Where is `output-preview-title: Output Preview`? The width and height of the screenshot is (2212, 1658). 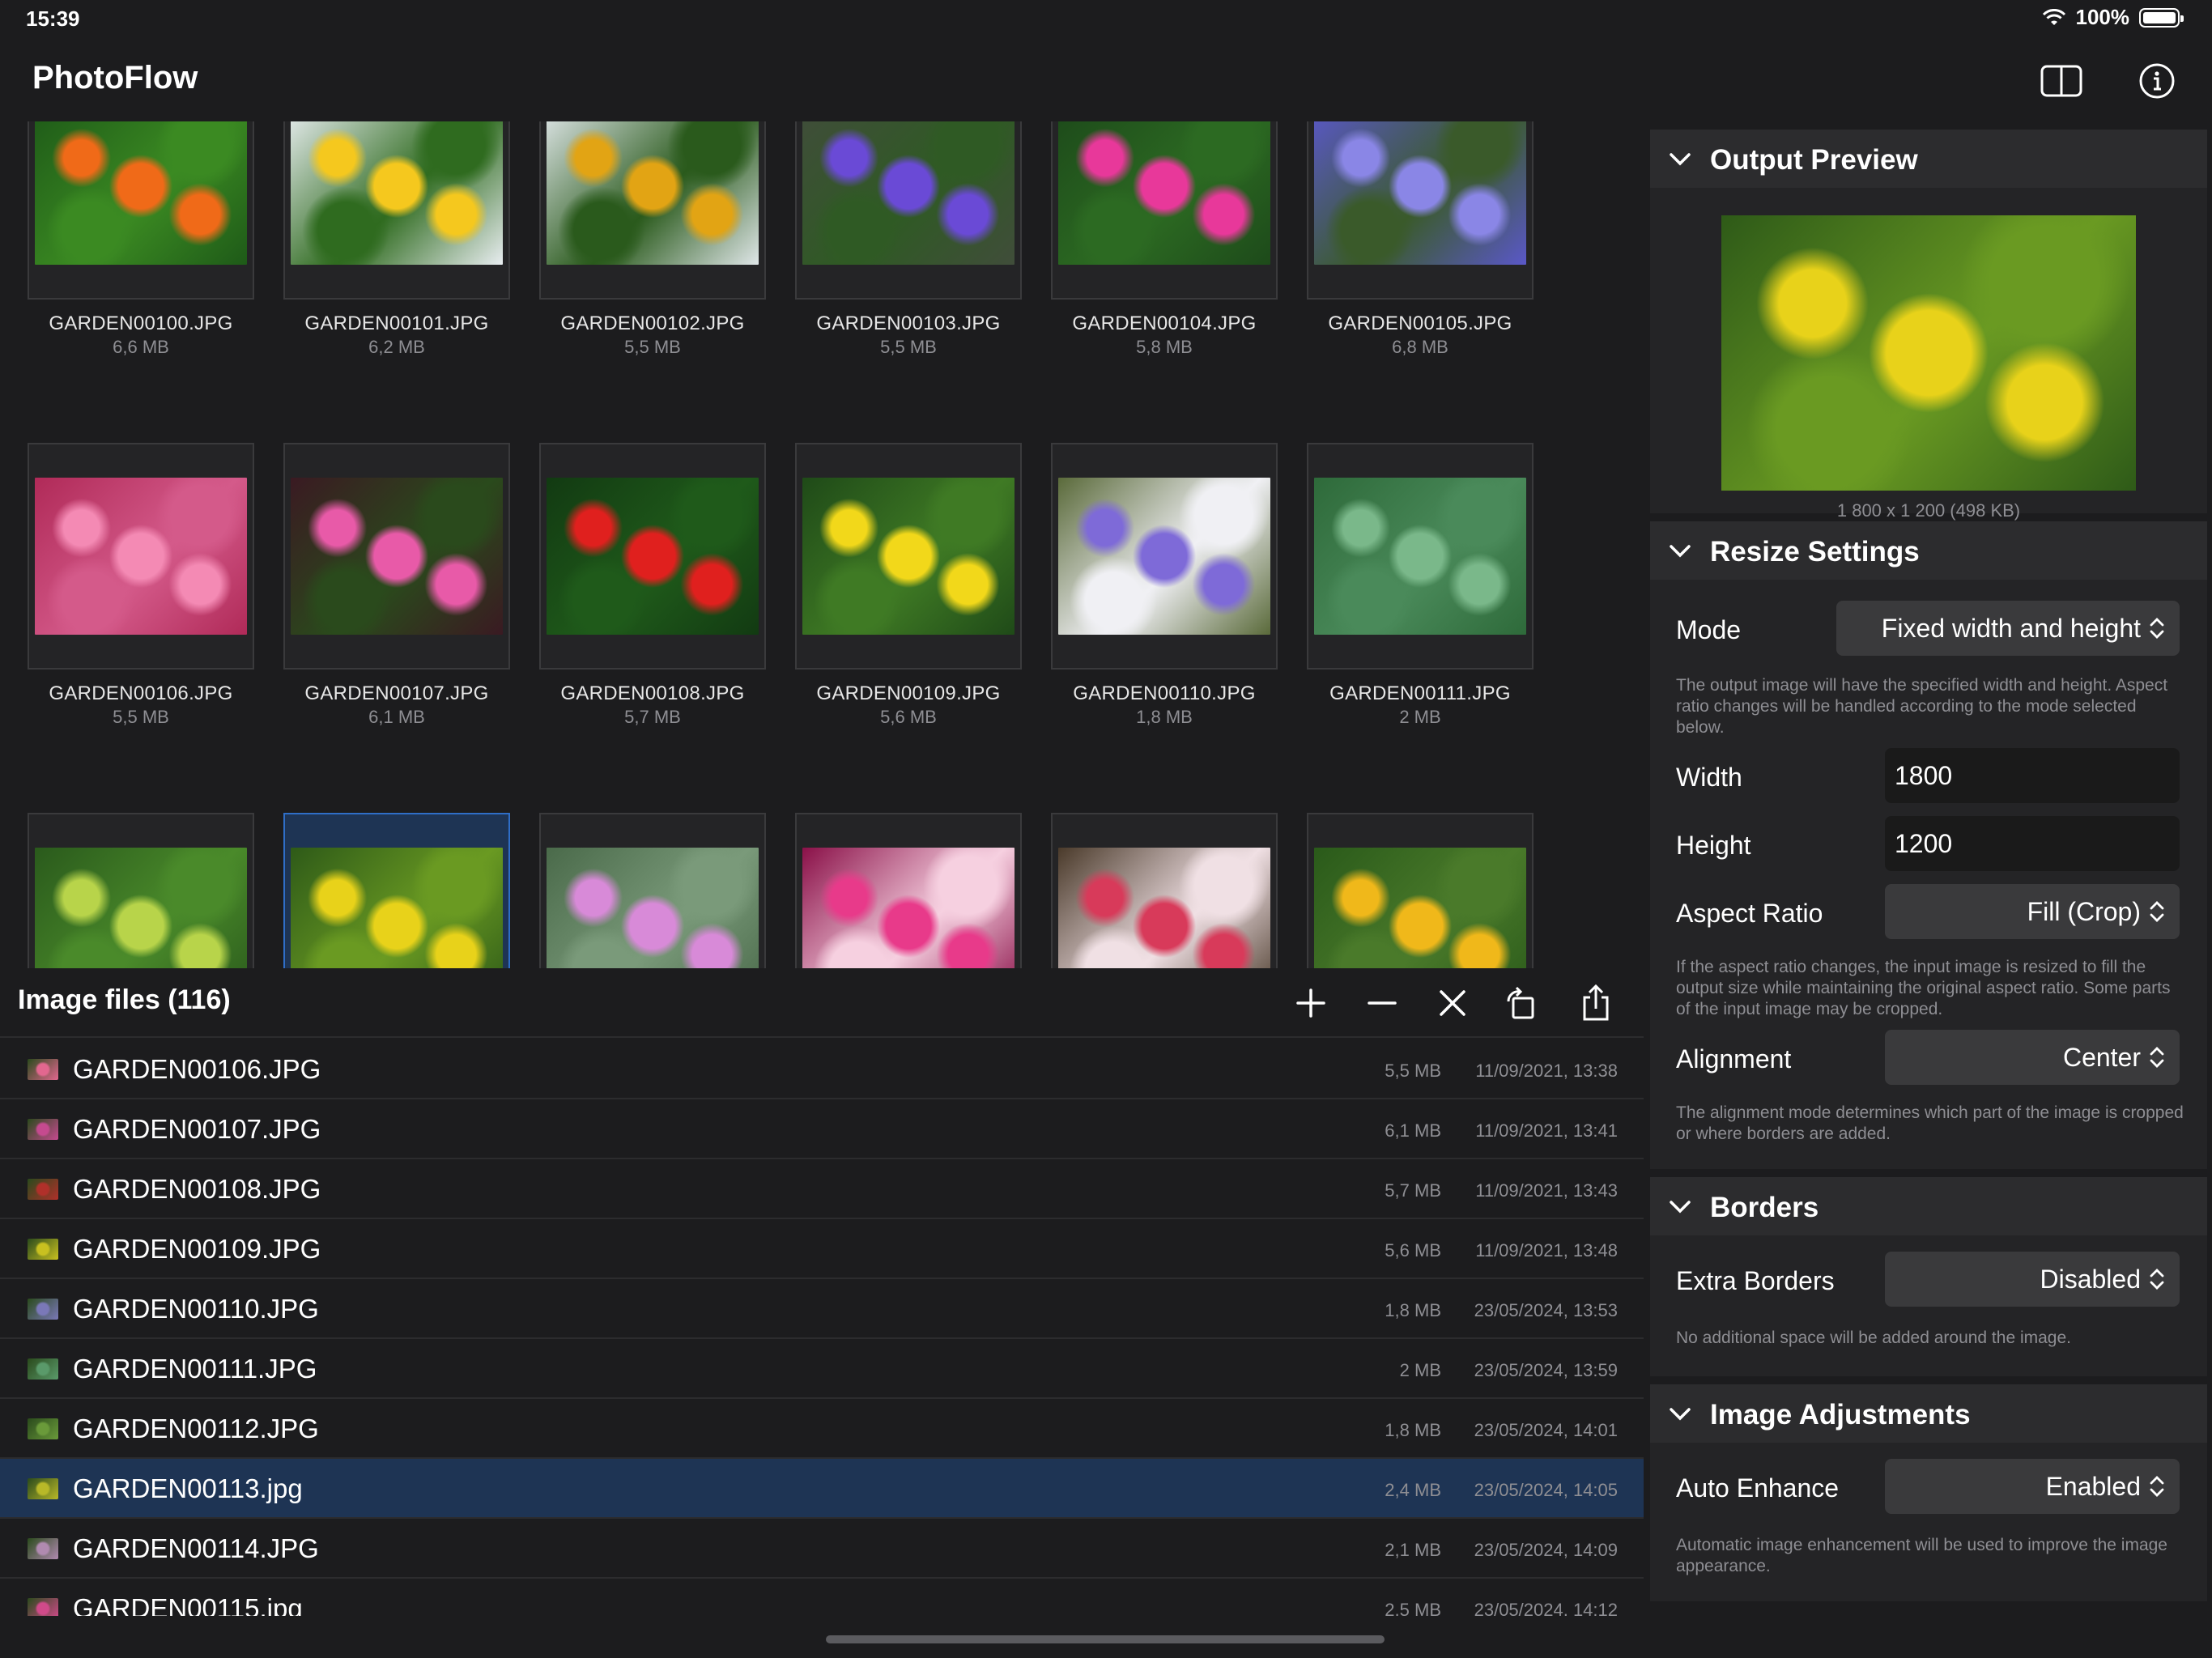
output-preview-title: Output Preview is located at coordinates (1814, 160).